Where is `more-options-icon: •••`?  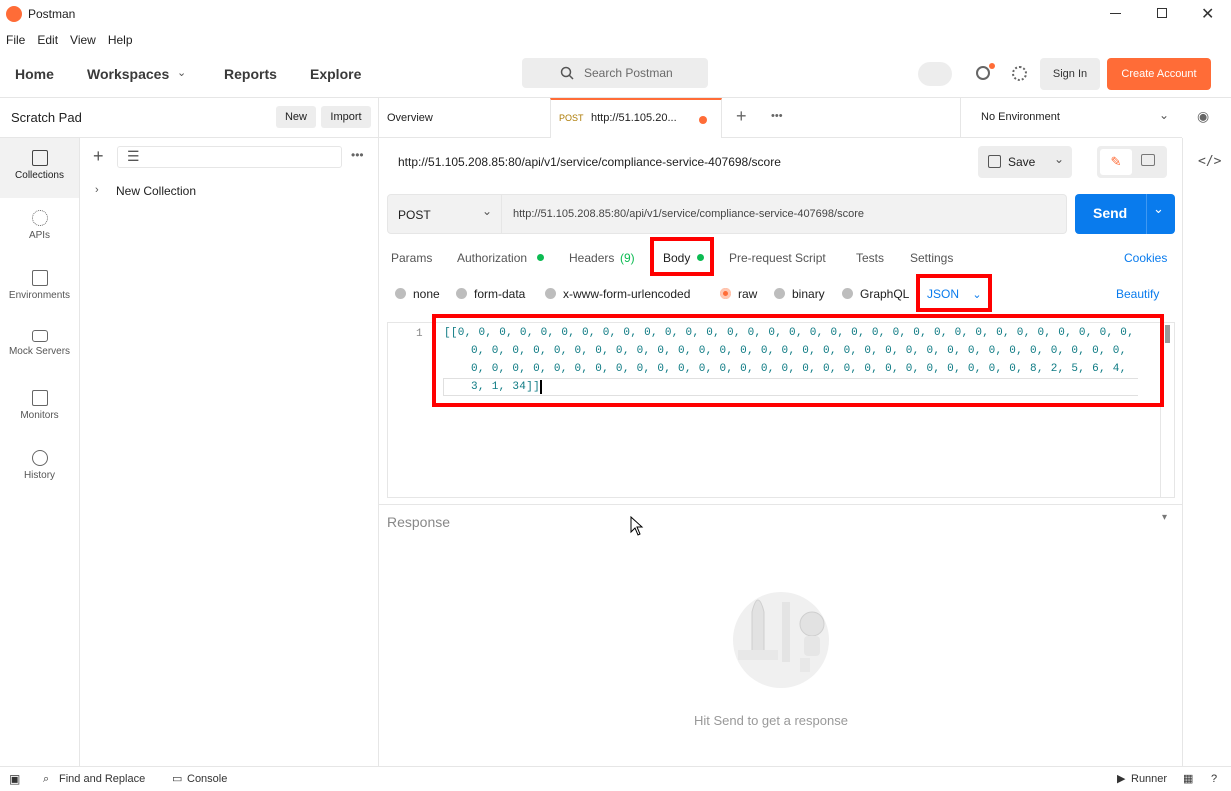 more-options-icon: ••• is located at coordinates (357, 155).